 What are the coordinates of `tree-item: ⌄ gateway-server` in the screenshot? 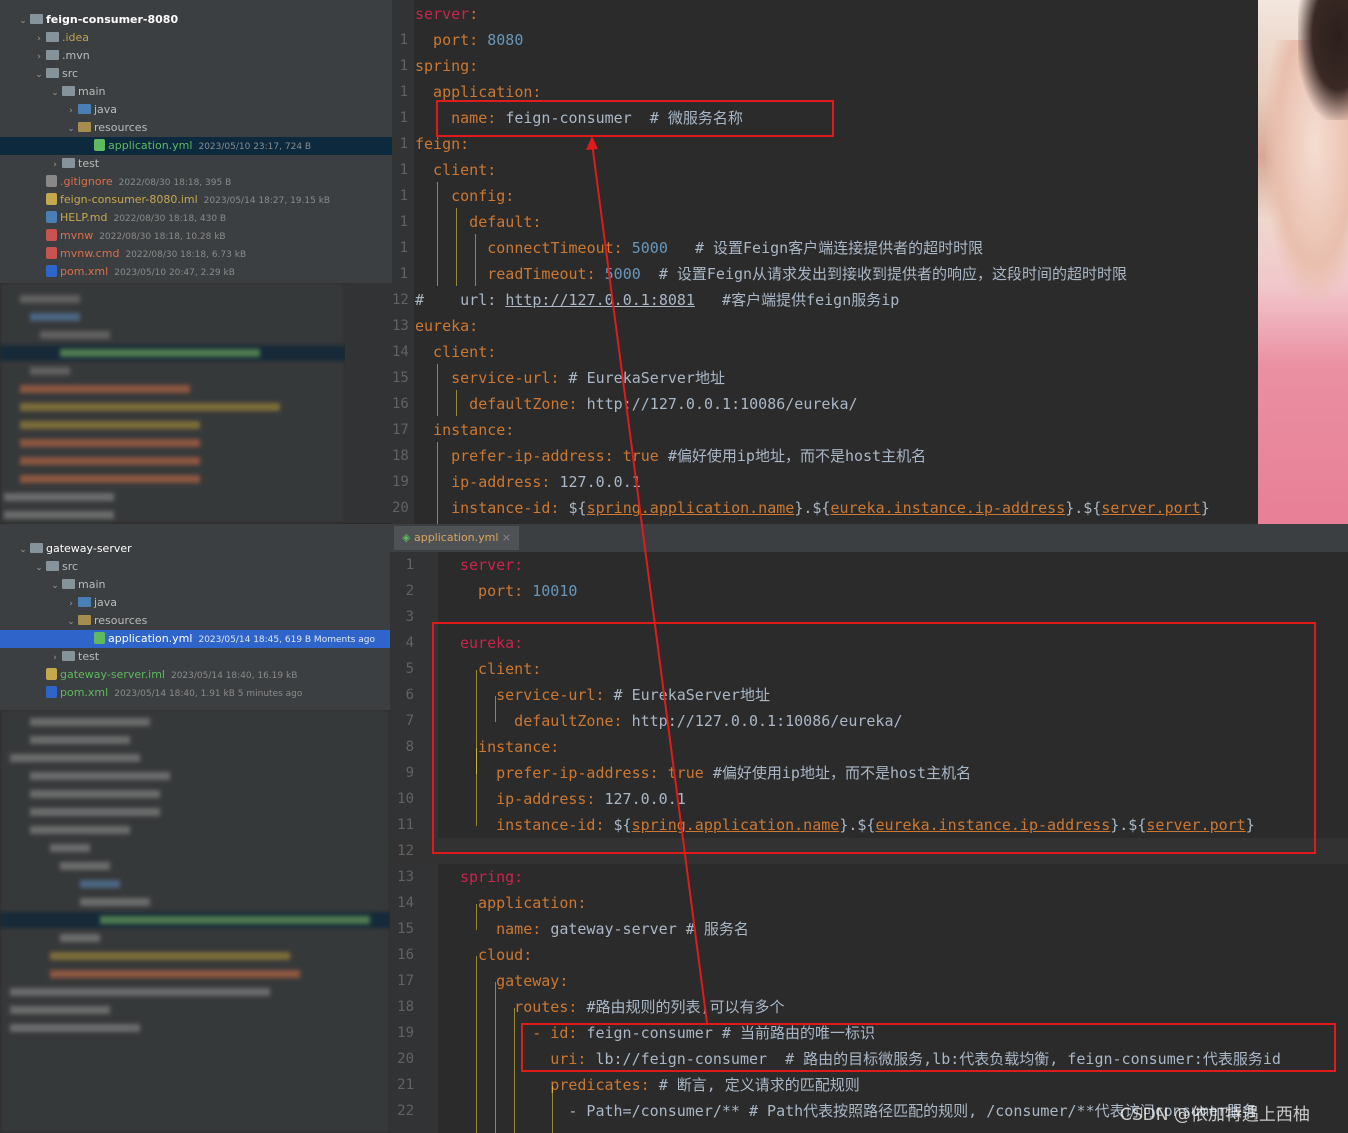 It's located at (195, 549).